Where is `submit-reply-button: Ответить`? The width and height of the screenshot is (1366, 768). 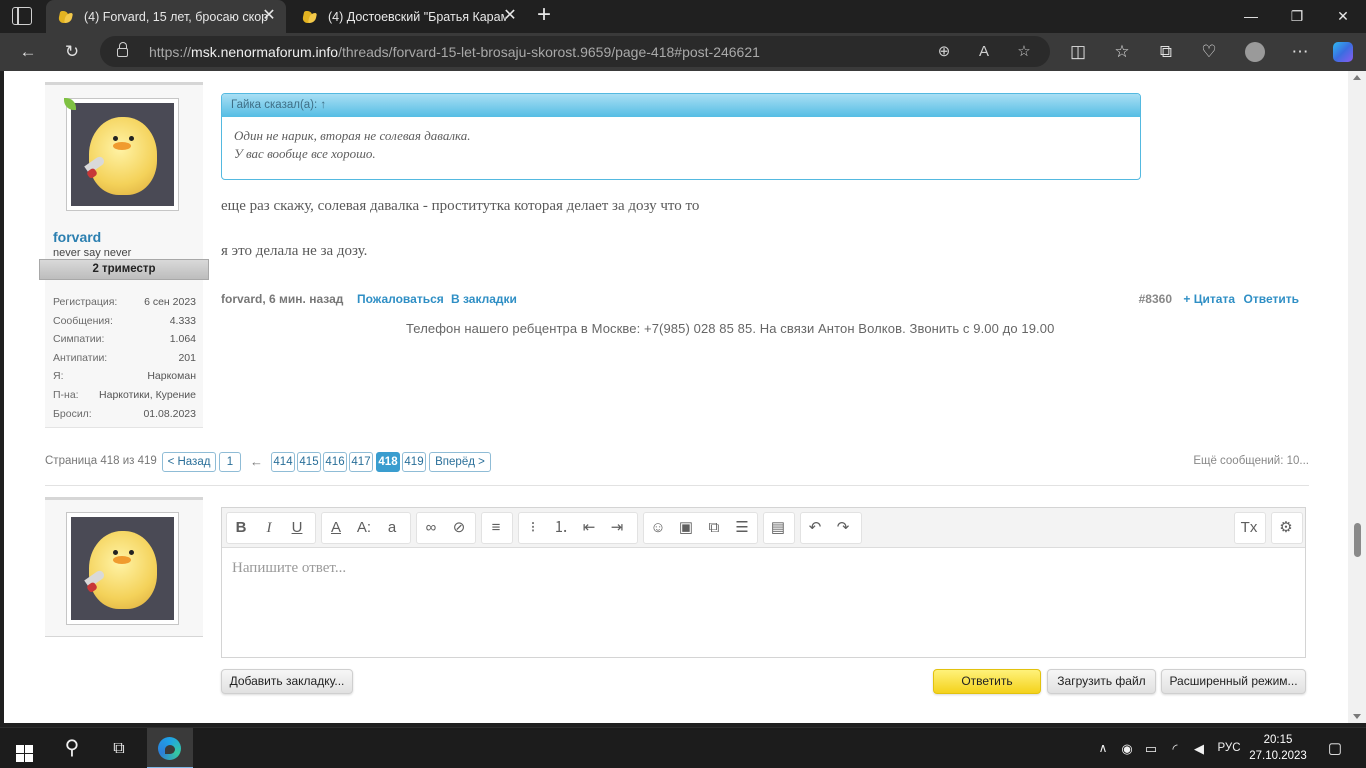 submit-reply-button: Ответить is located at coordinates (987, 681).